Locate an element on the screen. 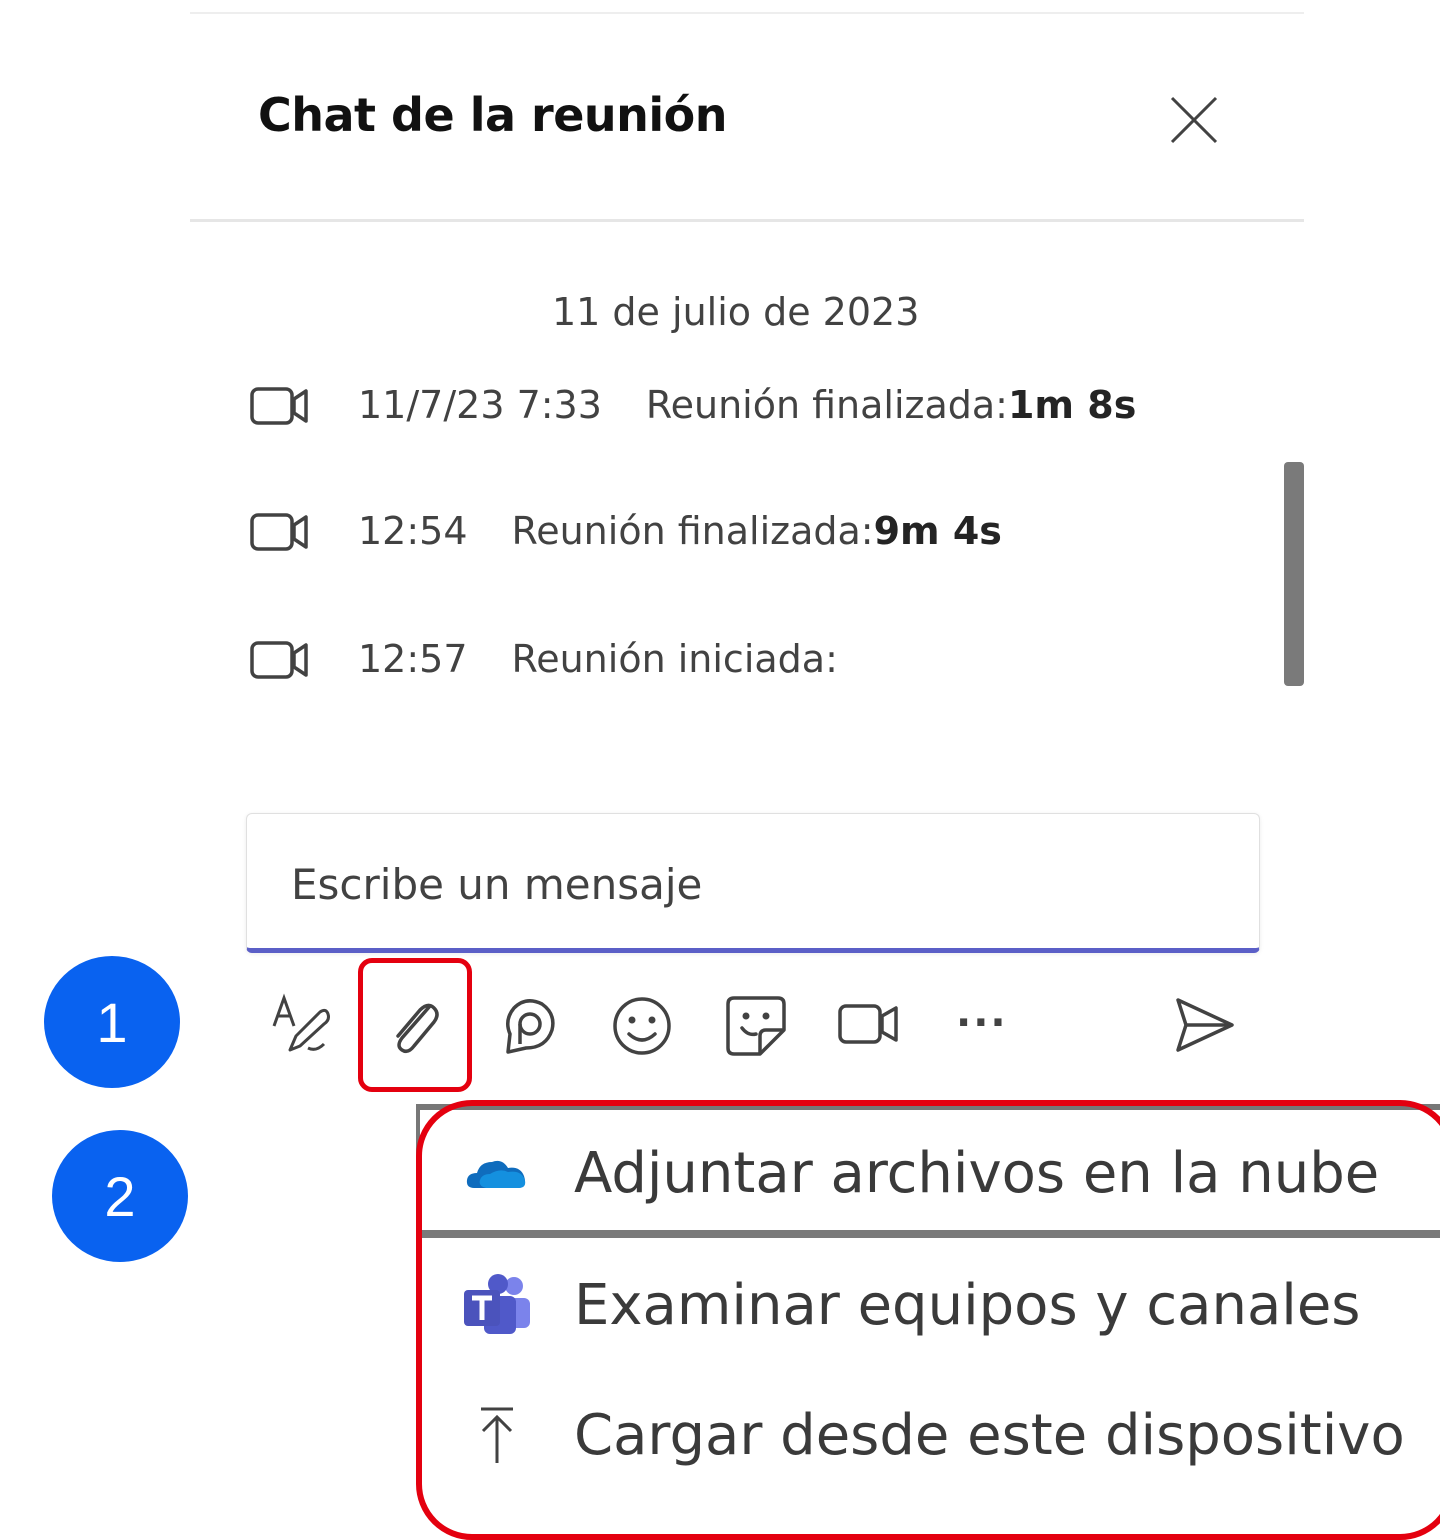  more-icon: ··· is located at coordinates (982, 1023).